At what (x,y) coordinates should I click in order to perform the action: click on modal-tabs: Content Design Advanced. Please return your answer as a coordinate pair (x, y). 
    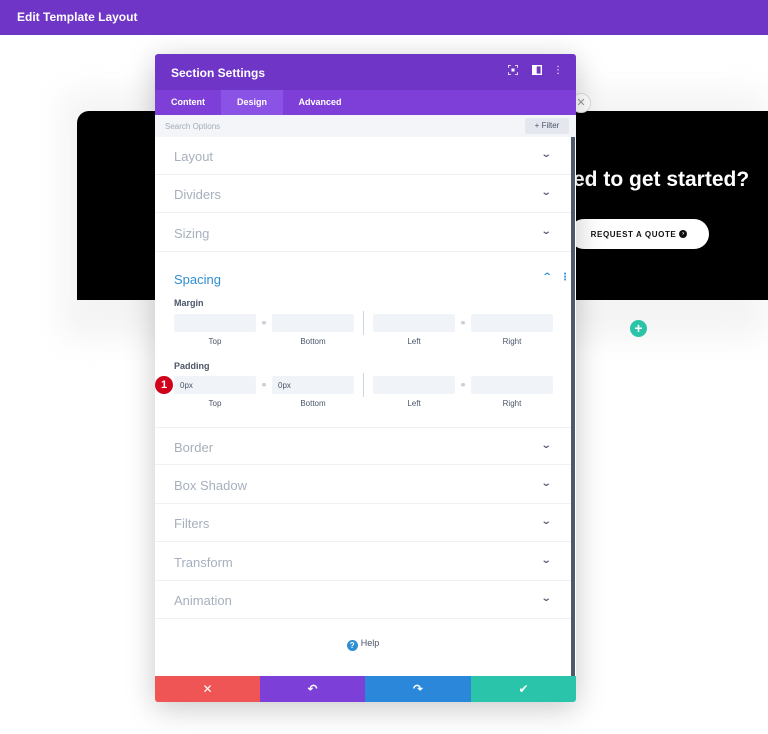
    Looking at the image, I should click on (365, 102).